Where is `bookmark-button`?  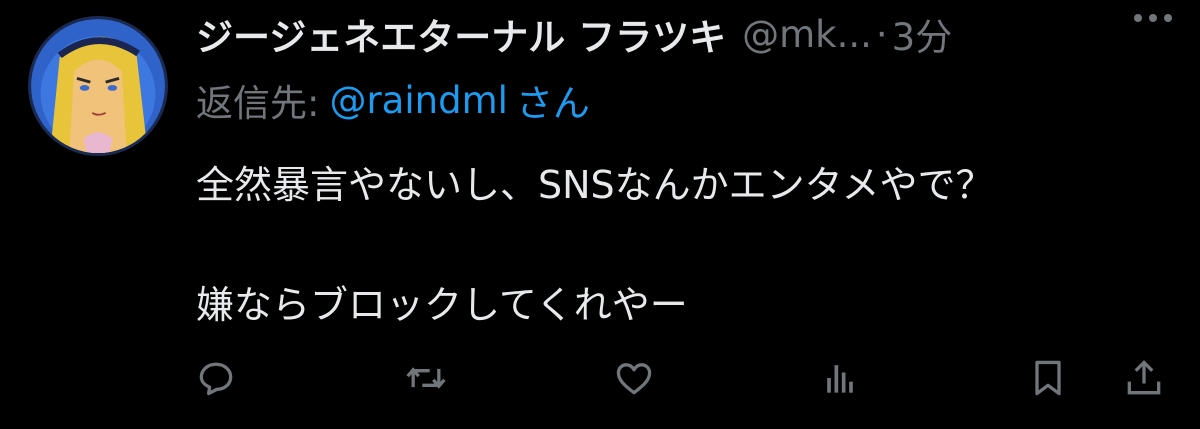
bookmark-button is located at coordinates (1048, 378).